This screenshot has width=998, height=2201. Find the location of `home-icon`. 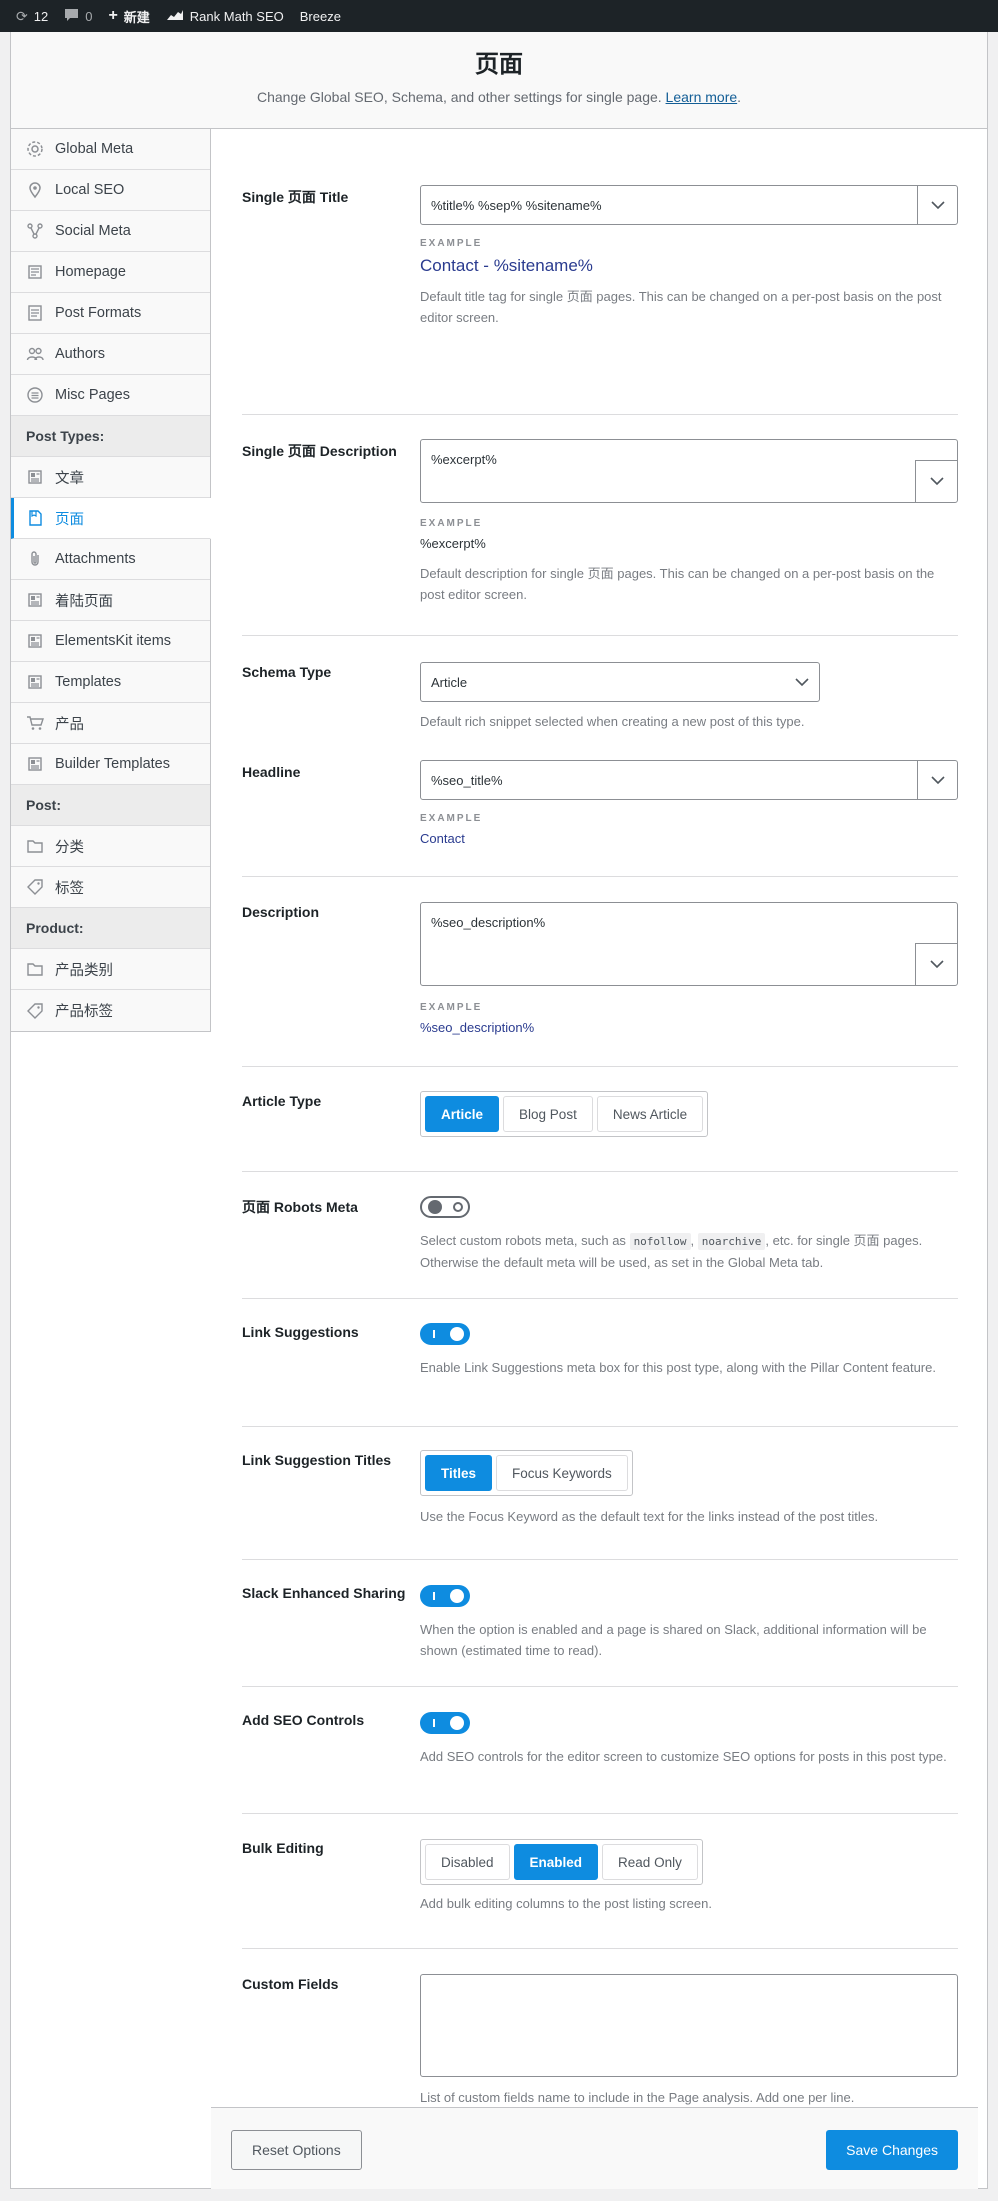

home-icon is located at coordinates (35, 272).